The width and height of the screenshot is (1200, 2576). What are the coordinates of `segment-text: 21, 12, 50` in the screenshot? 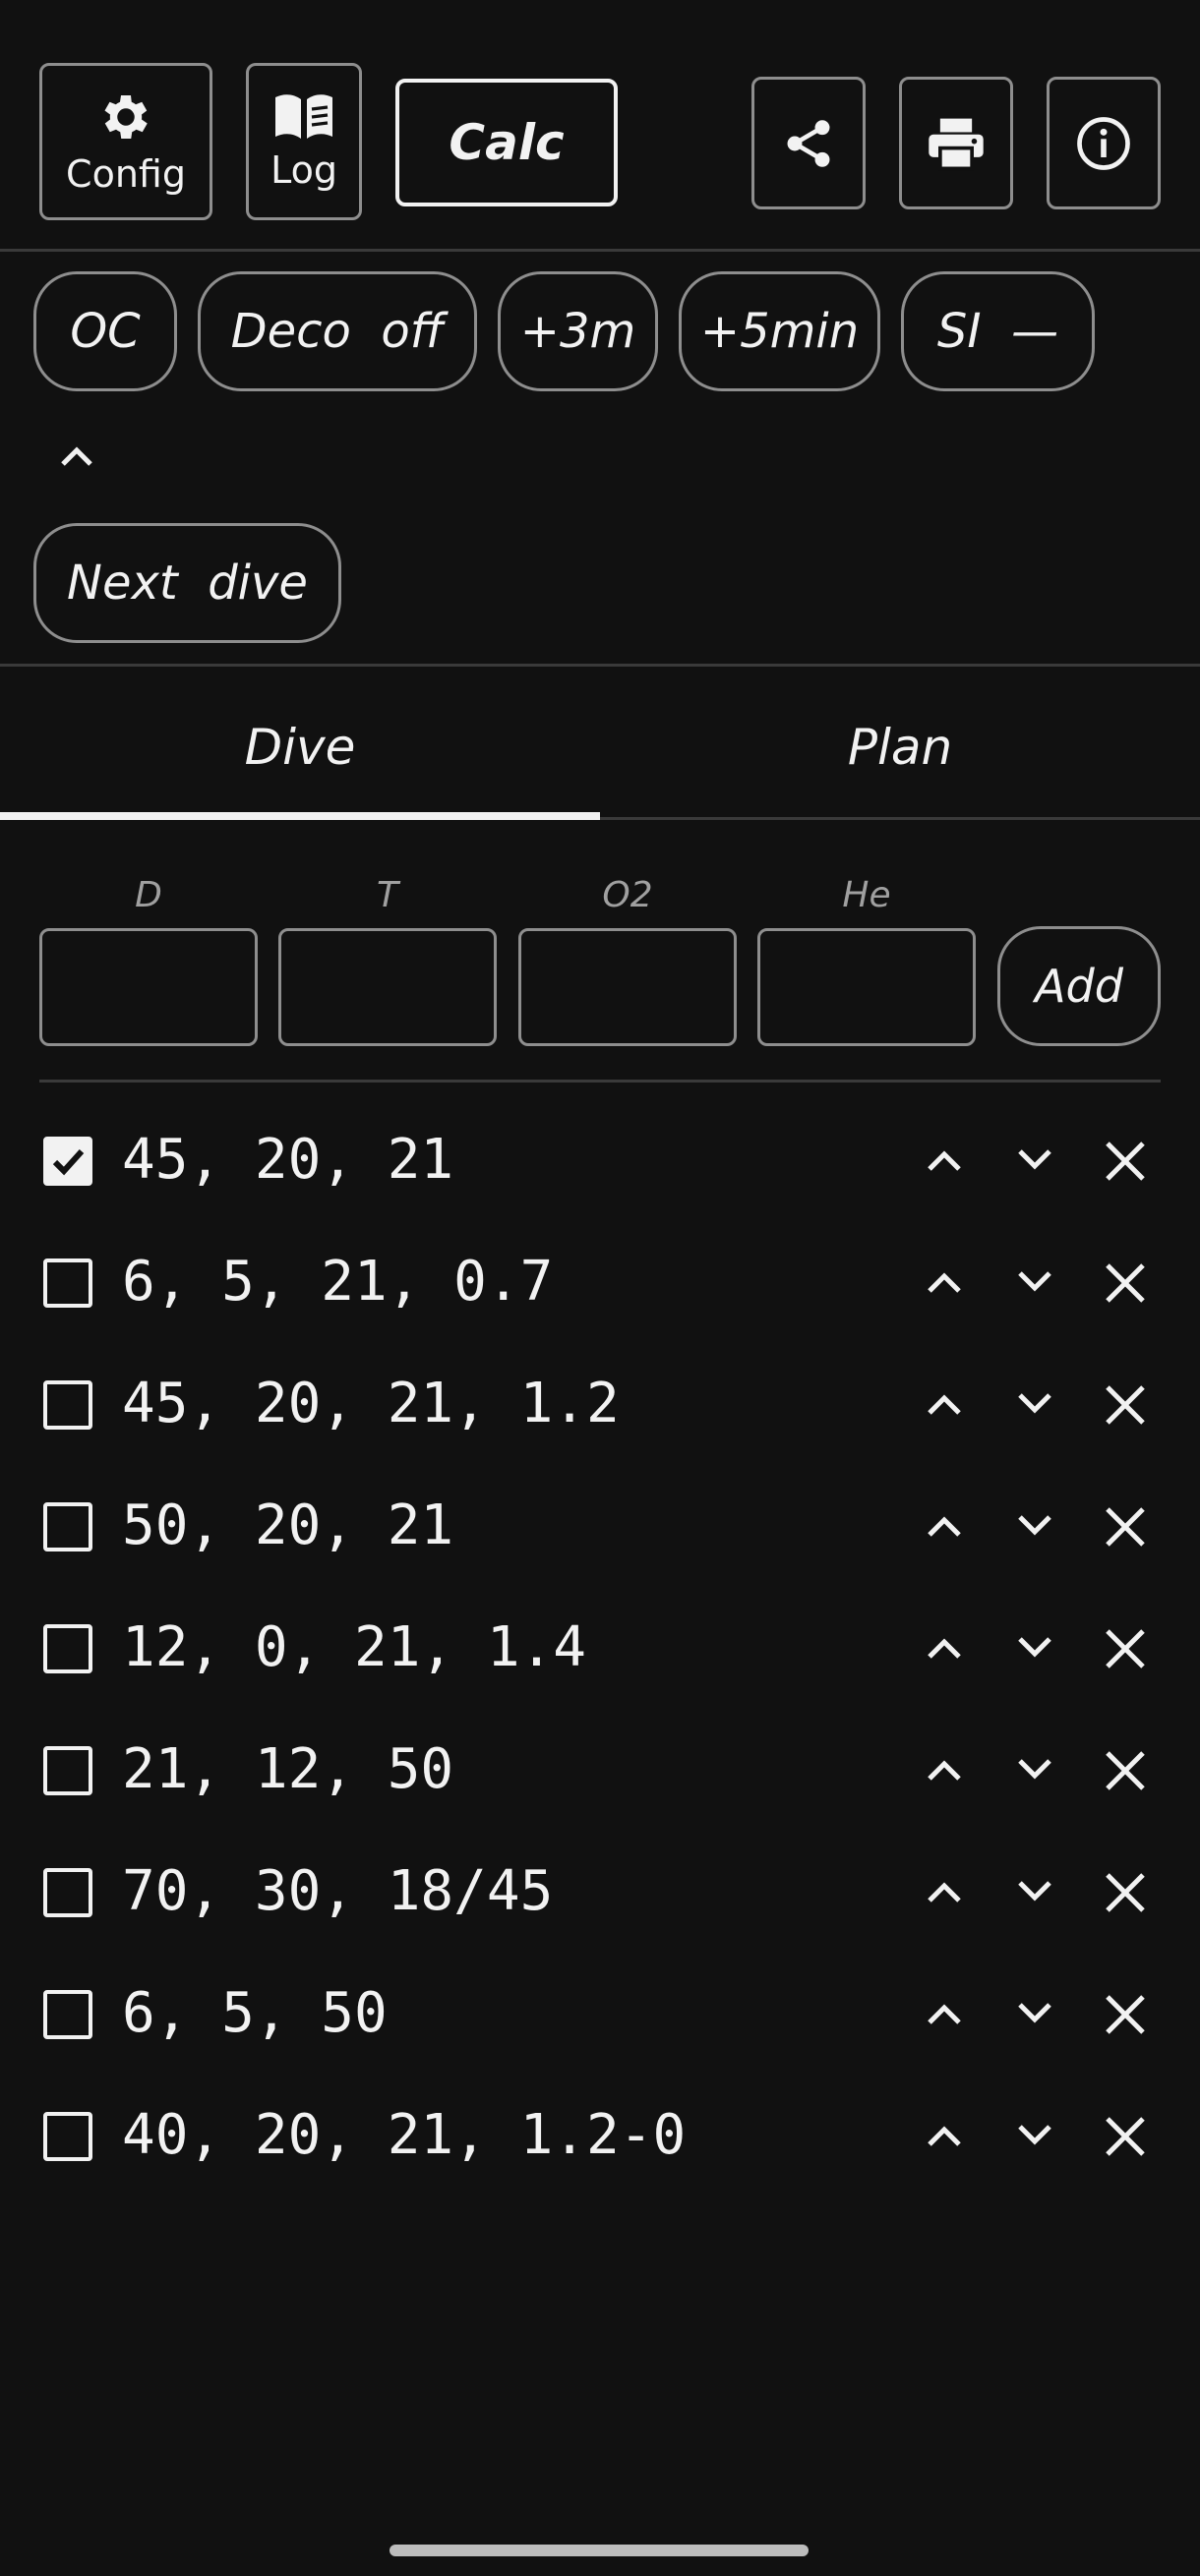 It's located at (288, 1769).